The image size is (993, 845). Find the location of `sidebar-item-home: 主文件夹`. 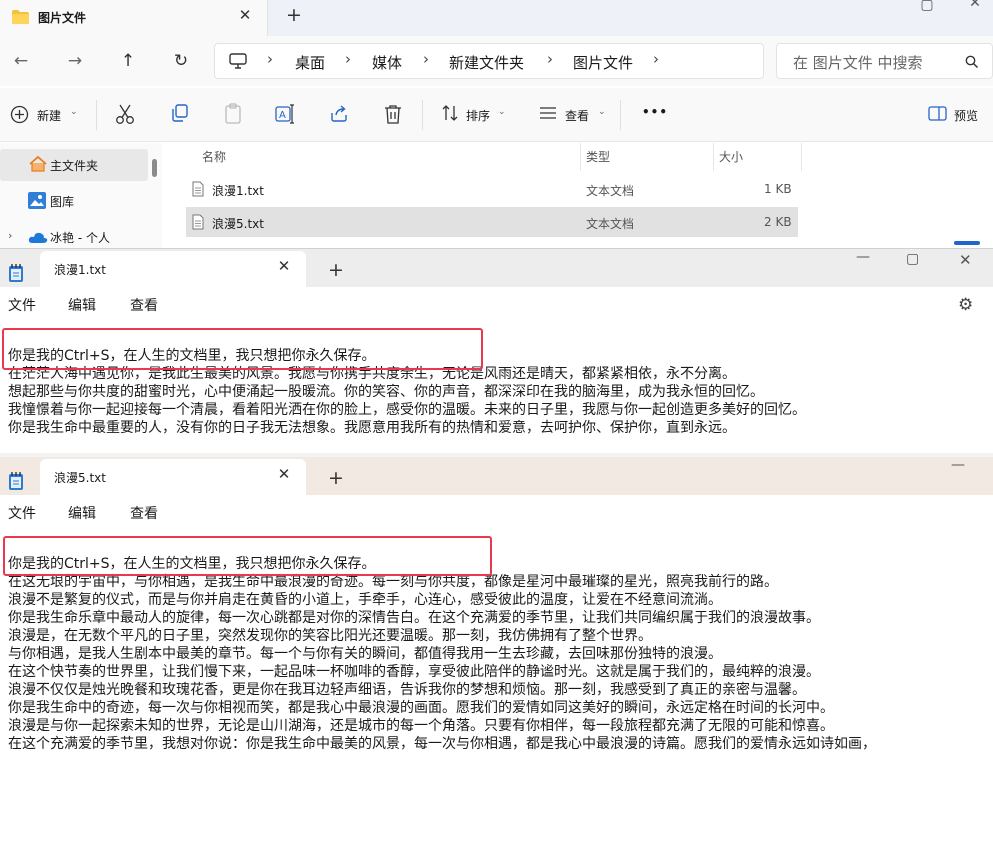

sidebar-item-home: 主文件夹 is located at coordinates (74, 165).